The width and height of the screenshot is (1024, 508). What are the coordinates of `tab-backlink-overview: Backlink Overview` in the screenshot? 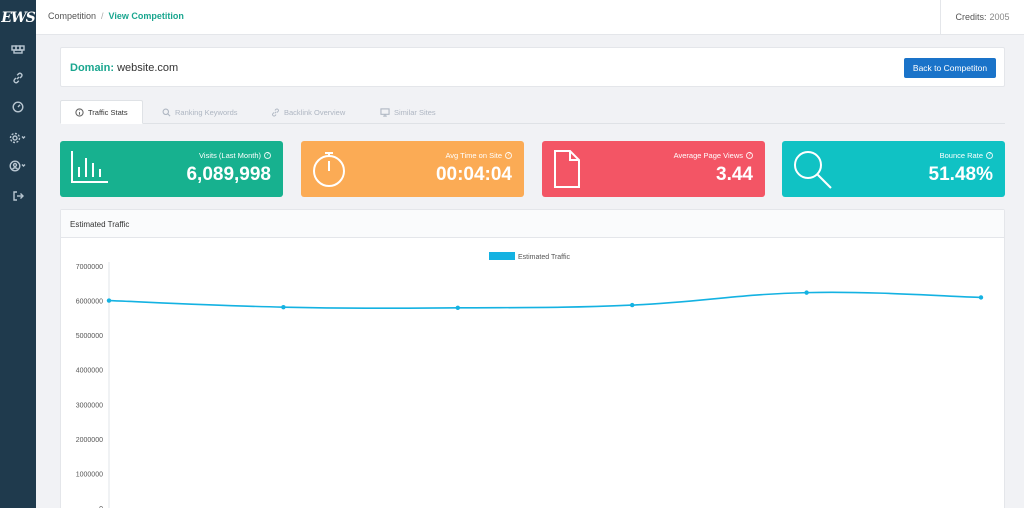 It's located at (308, 112).